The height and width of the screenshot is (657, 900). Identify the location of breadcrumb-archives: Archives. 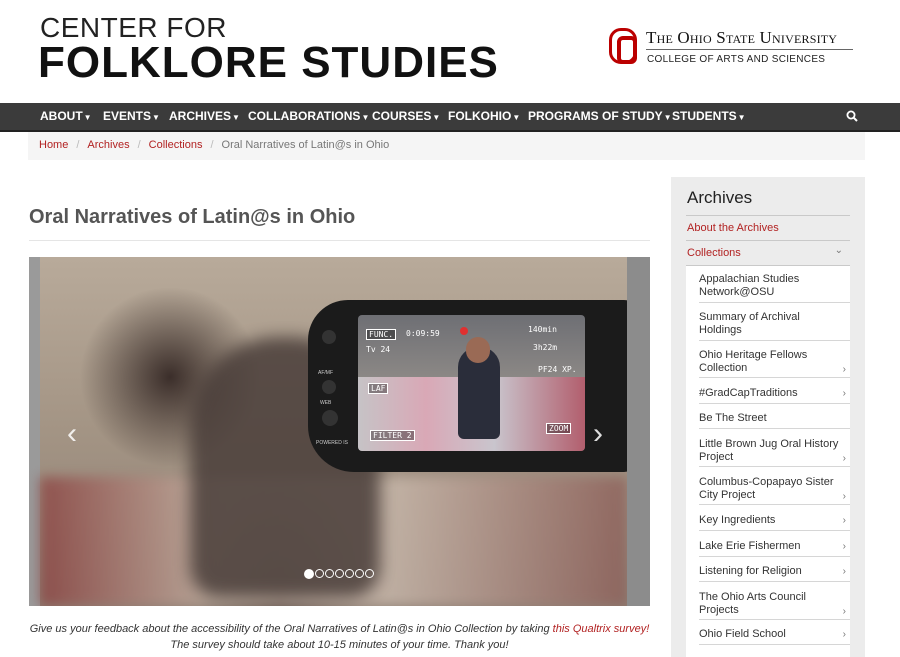
(108, 145).